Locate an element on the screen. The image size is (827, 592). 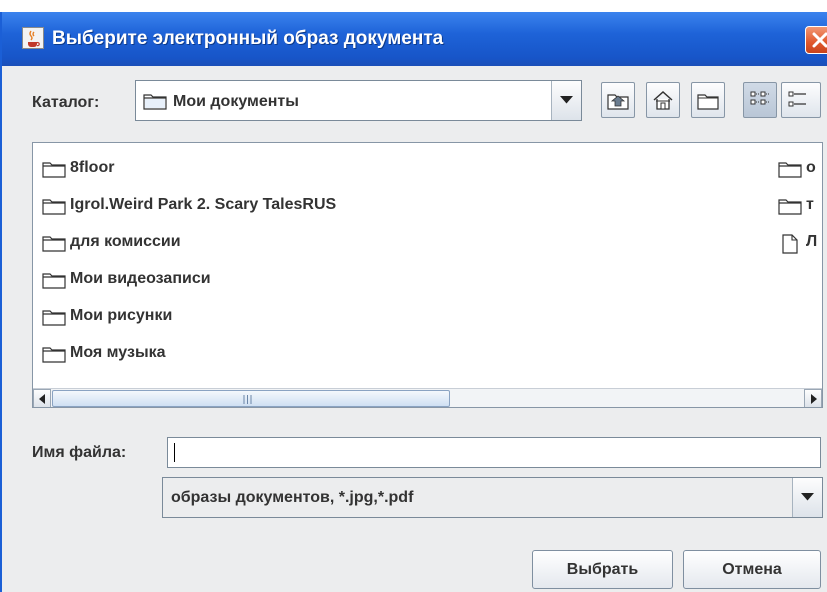
new-folder-icon is located at coordinates (708, 102).